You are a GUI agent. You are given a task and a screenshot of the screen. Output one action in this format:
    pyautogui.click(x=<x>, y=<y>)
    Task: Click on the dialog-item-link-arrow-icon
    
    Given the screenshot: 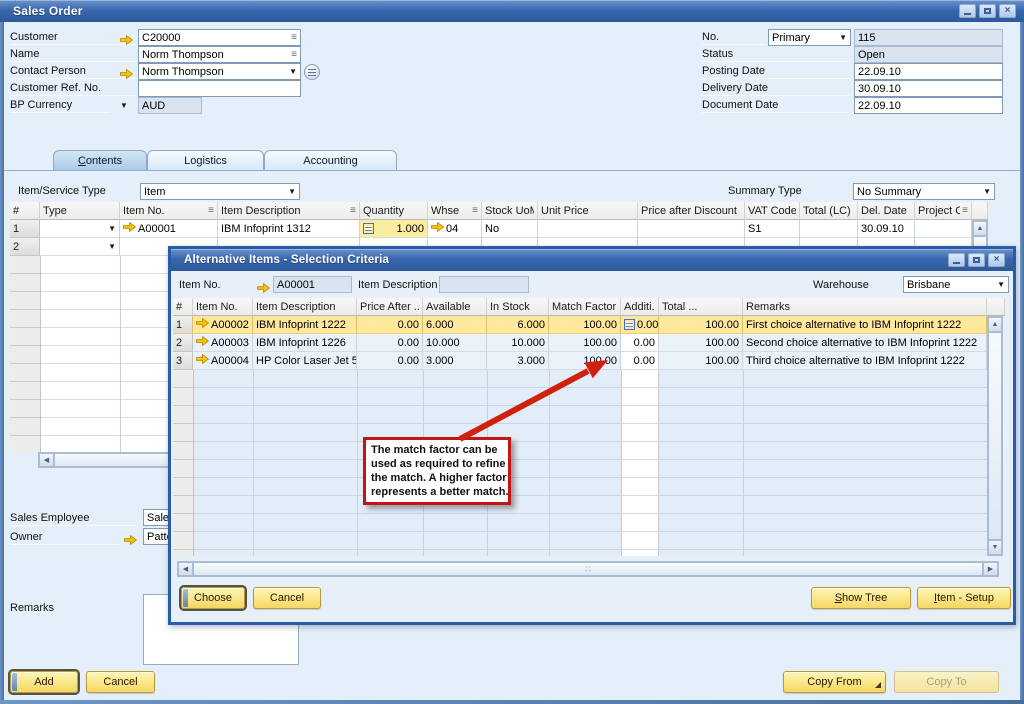 What is the action you would take?
    pyautogui.click(x=263, y=289)
    